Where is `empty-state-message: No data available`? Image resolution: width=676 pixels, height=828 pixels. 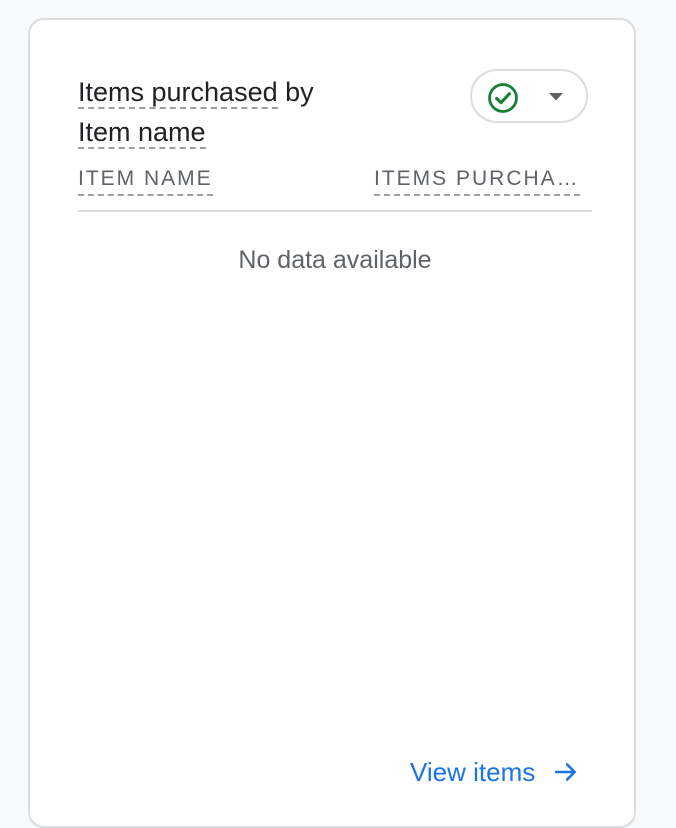 empty-state-message: No data available is located at coordinates (335, 260).